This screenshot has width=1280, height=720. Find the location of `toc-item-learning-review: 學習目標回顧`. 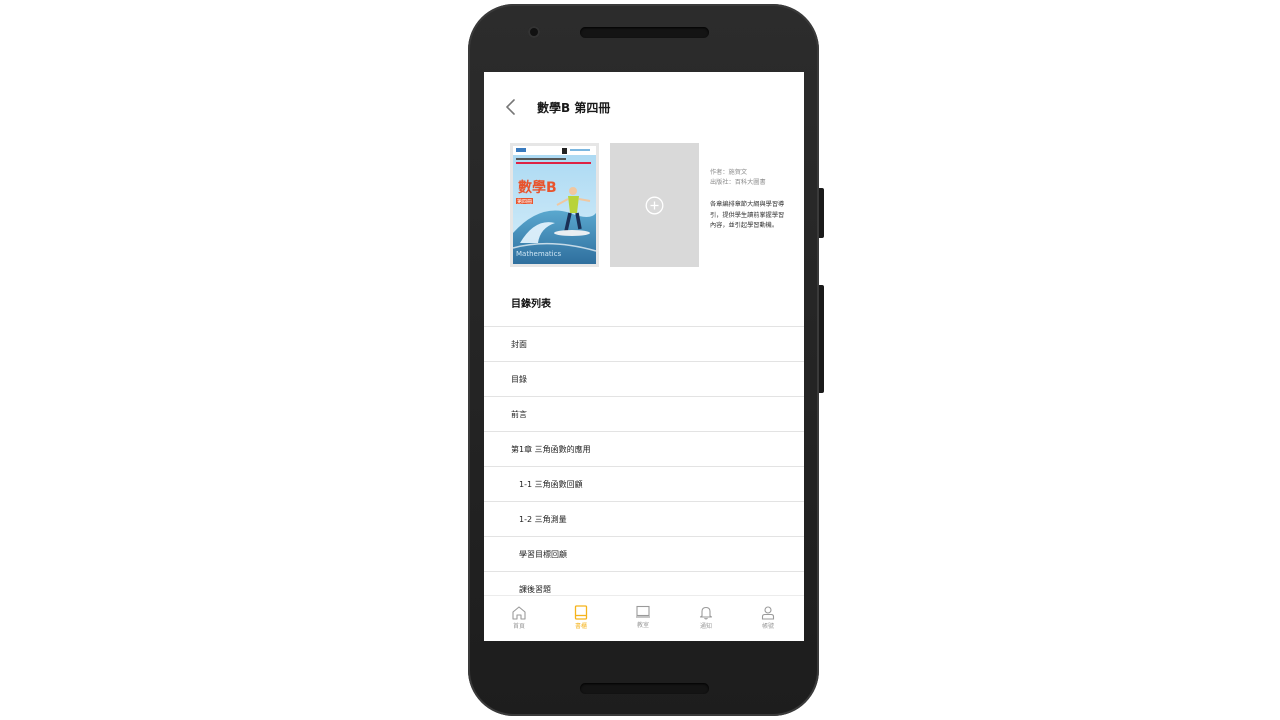

toc-item-learning-review: 學習目標回顧 is located at coordinates (644, 553).